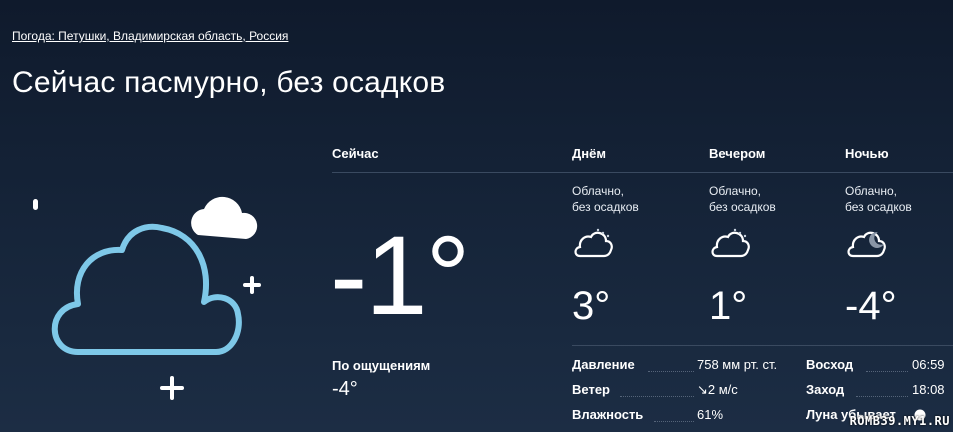  What do you see at coordinates (381, 365) in the screenshot?
I see `feels-like-label: По ощущениям` at bounding box center [381, 365].